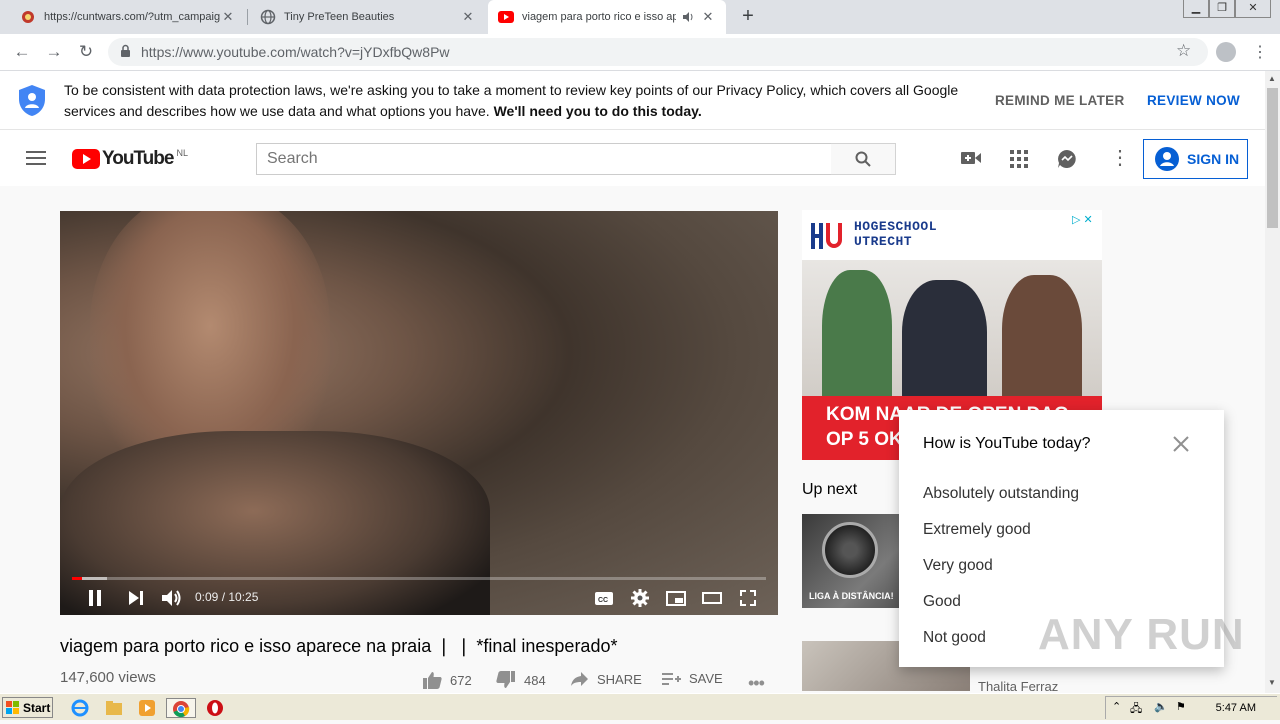 This screenshot has height=724, width=1280. I want to click on settings-gear-icon, so click(640, 598).